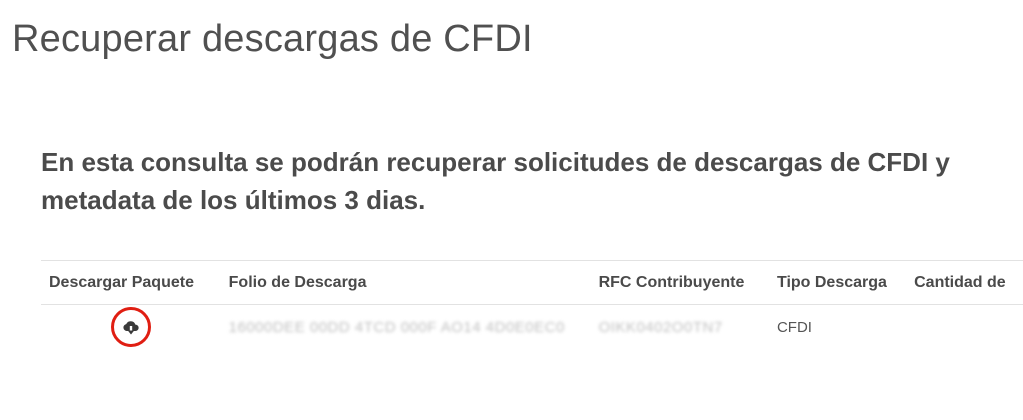 Image resolution: width=1023 pixels, height=420 pixels. I want to click on header-descargar-paquete: Descargar Paquete, so click(121, 282).